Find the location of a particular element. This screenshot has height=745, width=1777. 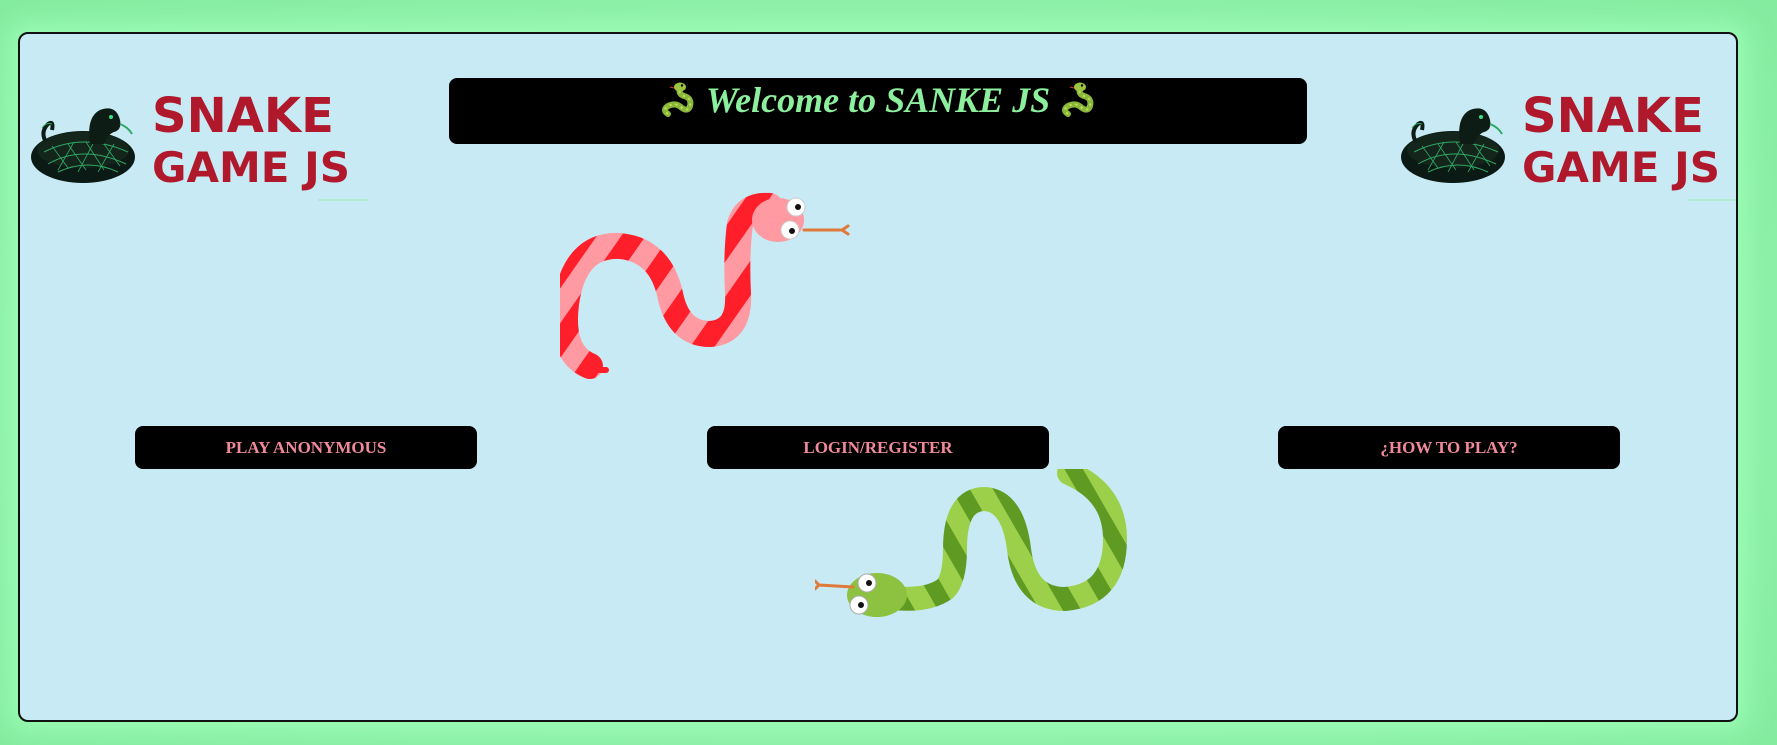

play-anonymous-button: PLAY ANONYMOUS is located at coordinates (306, 447).